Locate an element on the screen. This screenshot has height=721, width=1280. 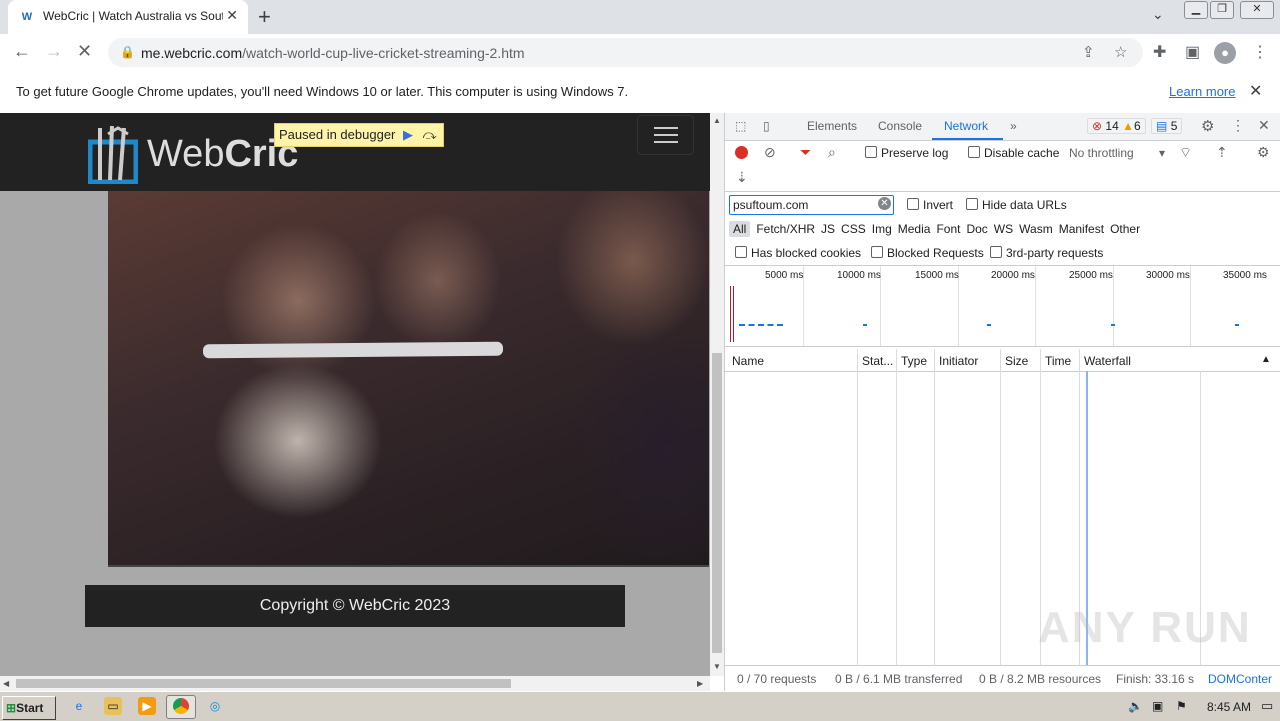
type-filter-js: JS is located at coordinates (828, 229).